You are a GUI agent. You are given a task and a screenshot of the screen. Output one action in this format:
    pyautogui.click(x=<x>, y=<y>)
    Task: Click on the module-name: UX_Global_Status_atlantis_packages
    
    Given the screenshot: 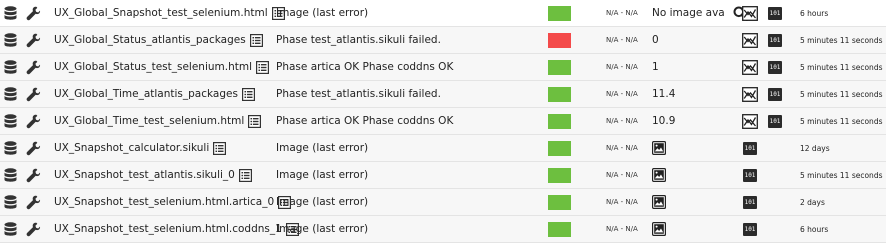 What is the action you would take?
    pyautogui.click(x=161, y=40)
    